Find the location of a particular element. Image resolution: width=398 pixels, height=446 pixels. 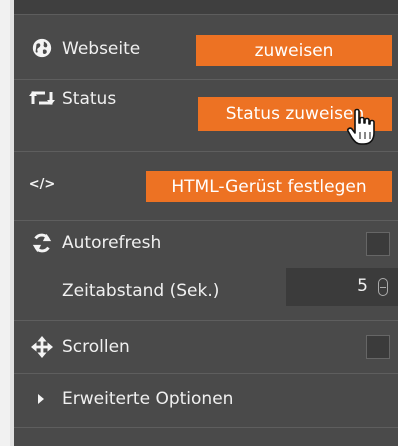

advanced-options-toggle: Erweiterte Optionen is located at coordinates (147, 399).